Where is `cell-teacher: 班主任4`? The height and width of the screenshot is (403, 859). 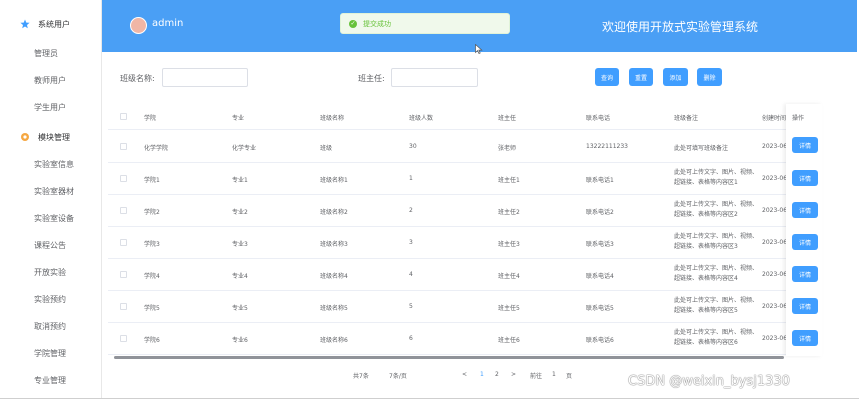 cell-teacher: 班主任4 is located at coordinates (509, 276).